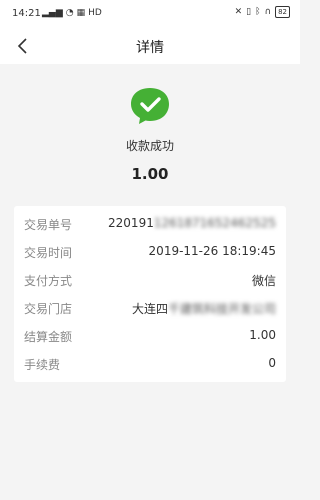 Image resolution: width=320 pixels, height=500 pixels. I want to click on detail-value-settlement: 1.00, so click(262, 335).